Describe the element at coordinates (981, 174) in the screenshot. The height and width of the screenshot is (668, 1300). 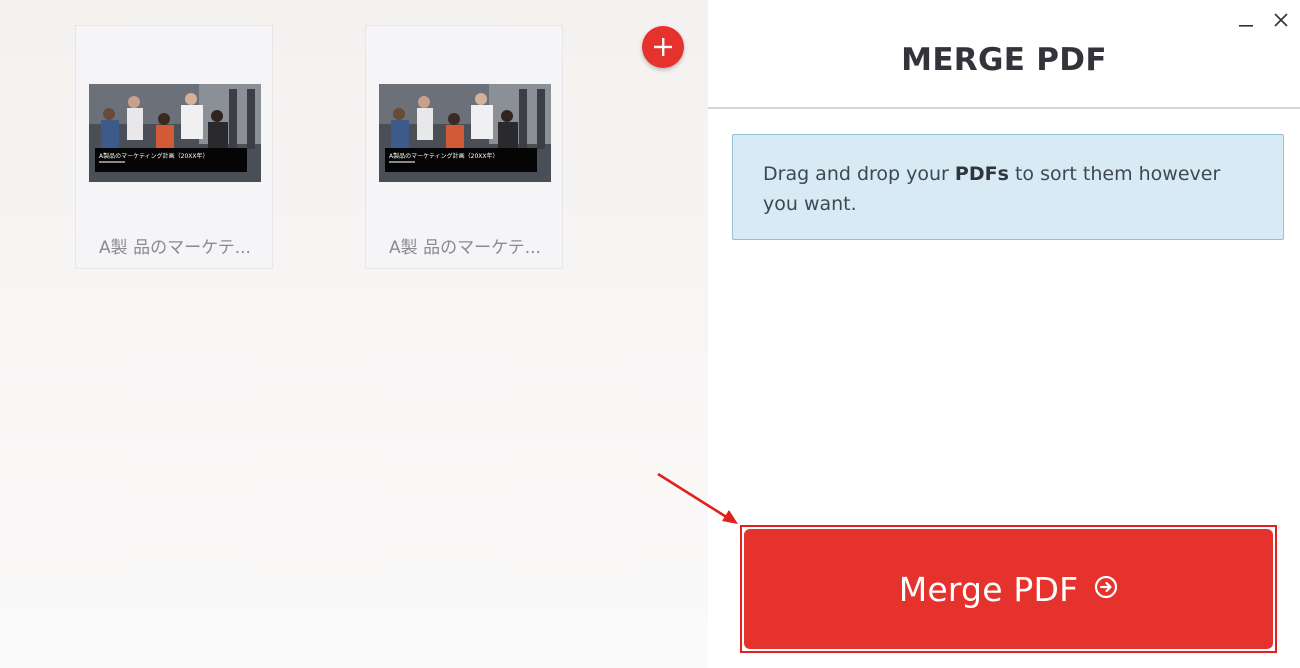
I see `instruction-bold-text: PDFs` at that location.